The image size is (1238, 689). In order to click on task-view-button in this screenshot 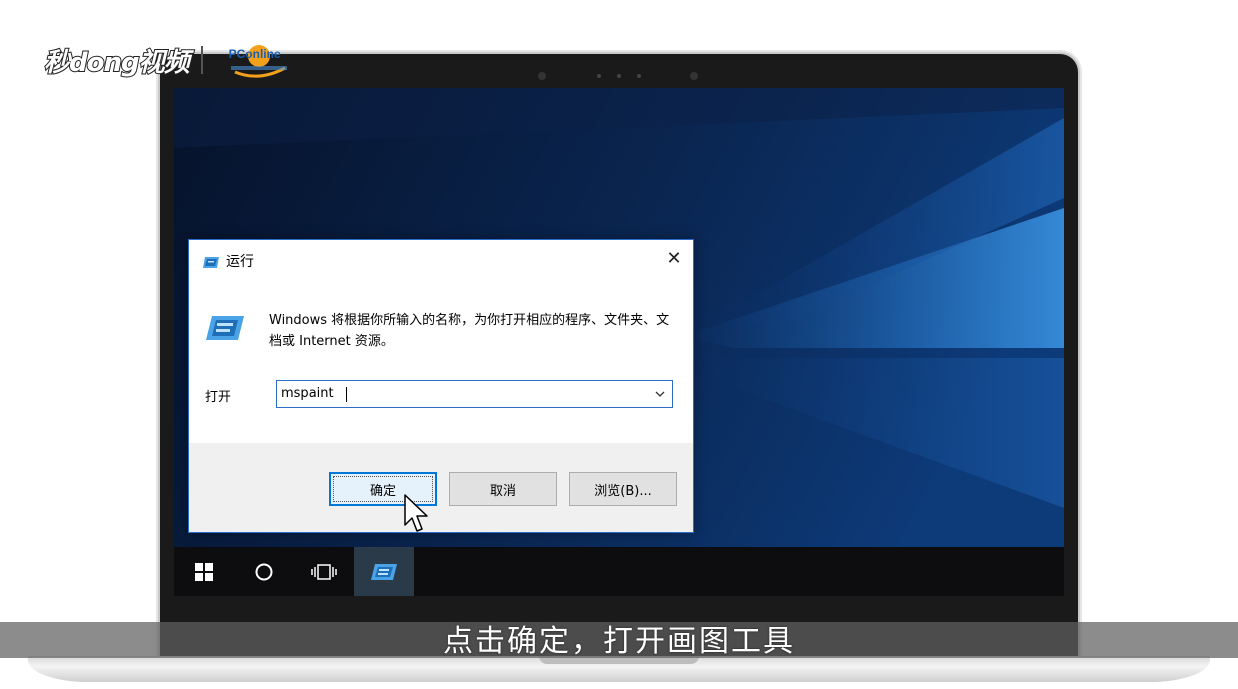, I will do `click(324, 571)`.